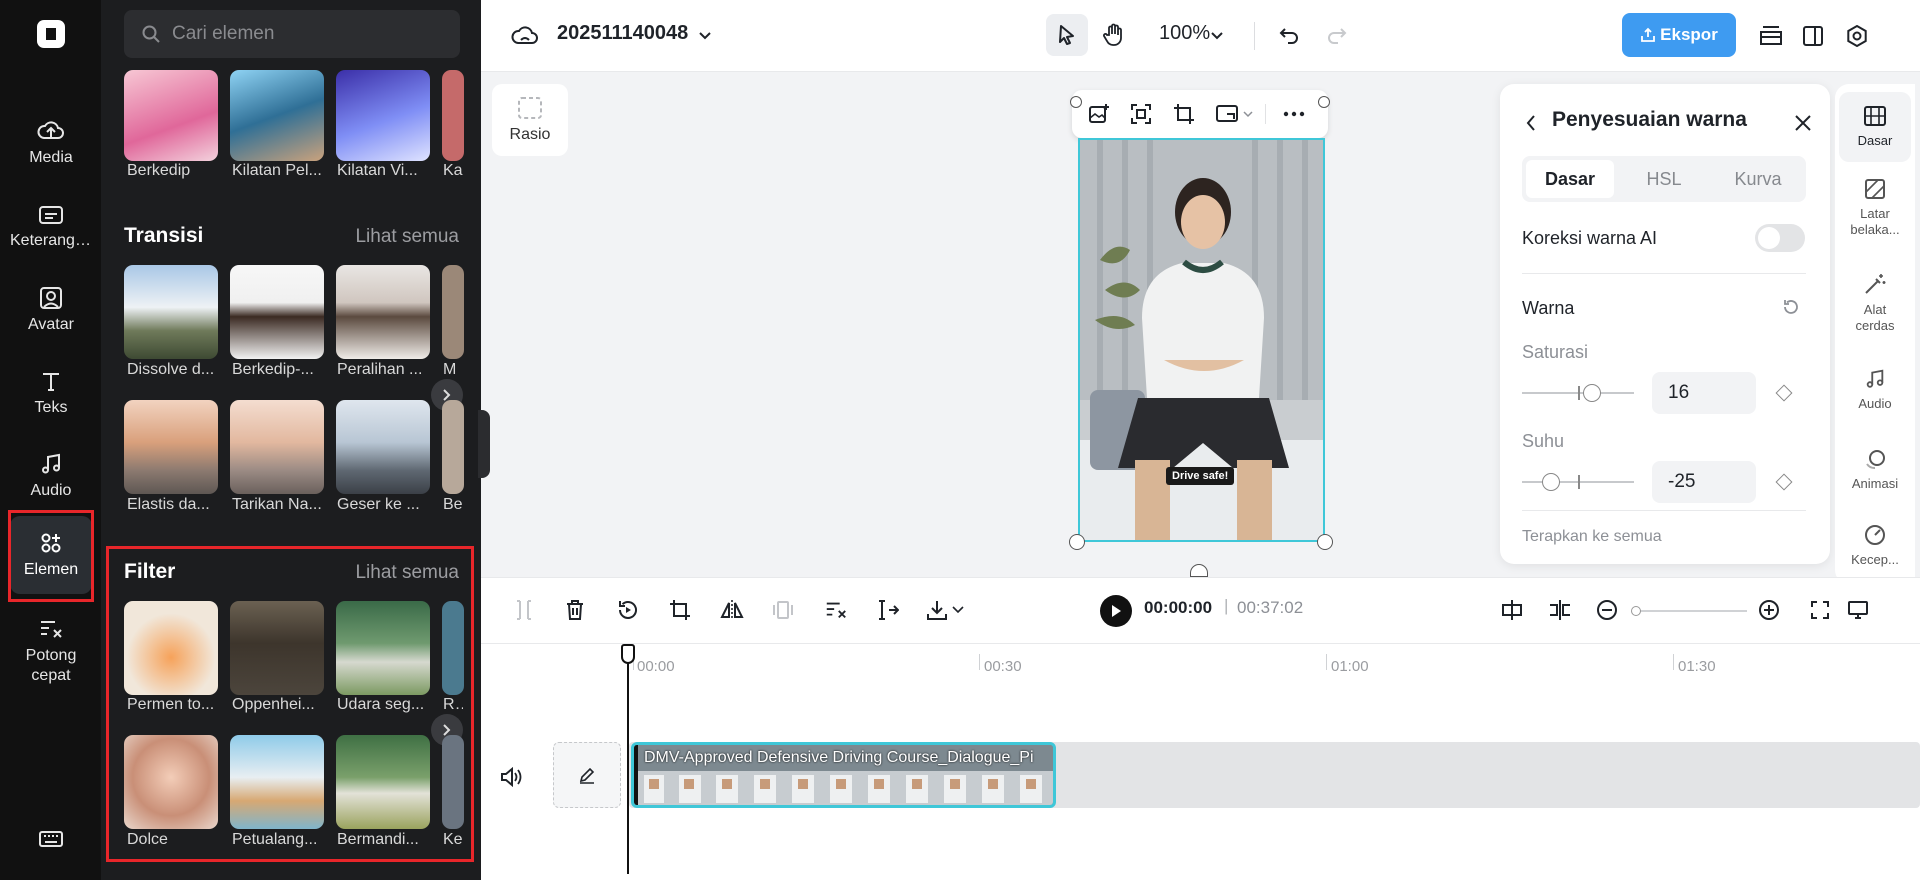 This screenshot has width=1920, height=880. I want to click on snap-button, so click(1512, 610).